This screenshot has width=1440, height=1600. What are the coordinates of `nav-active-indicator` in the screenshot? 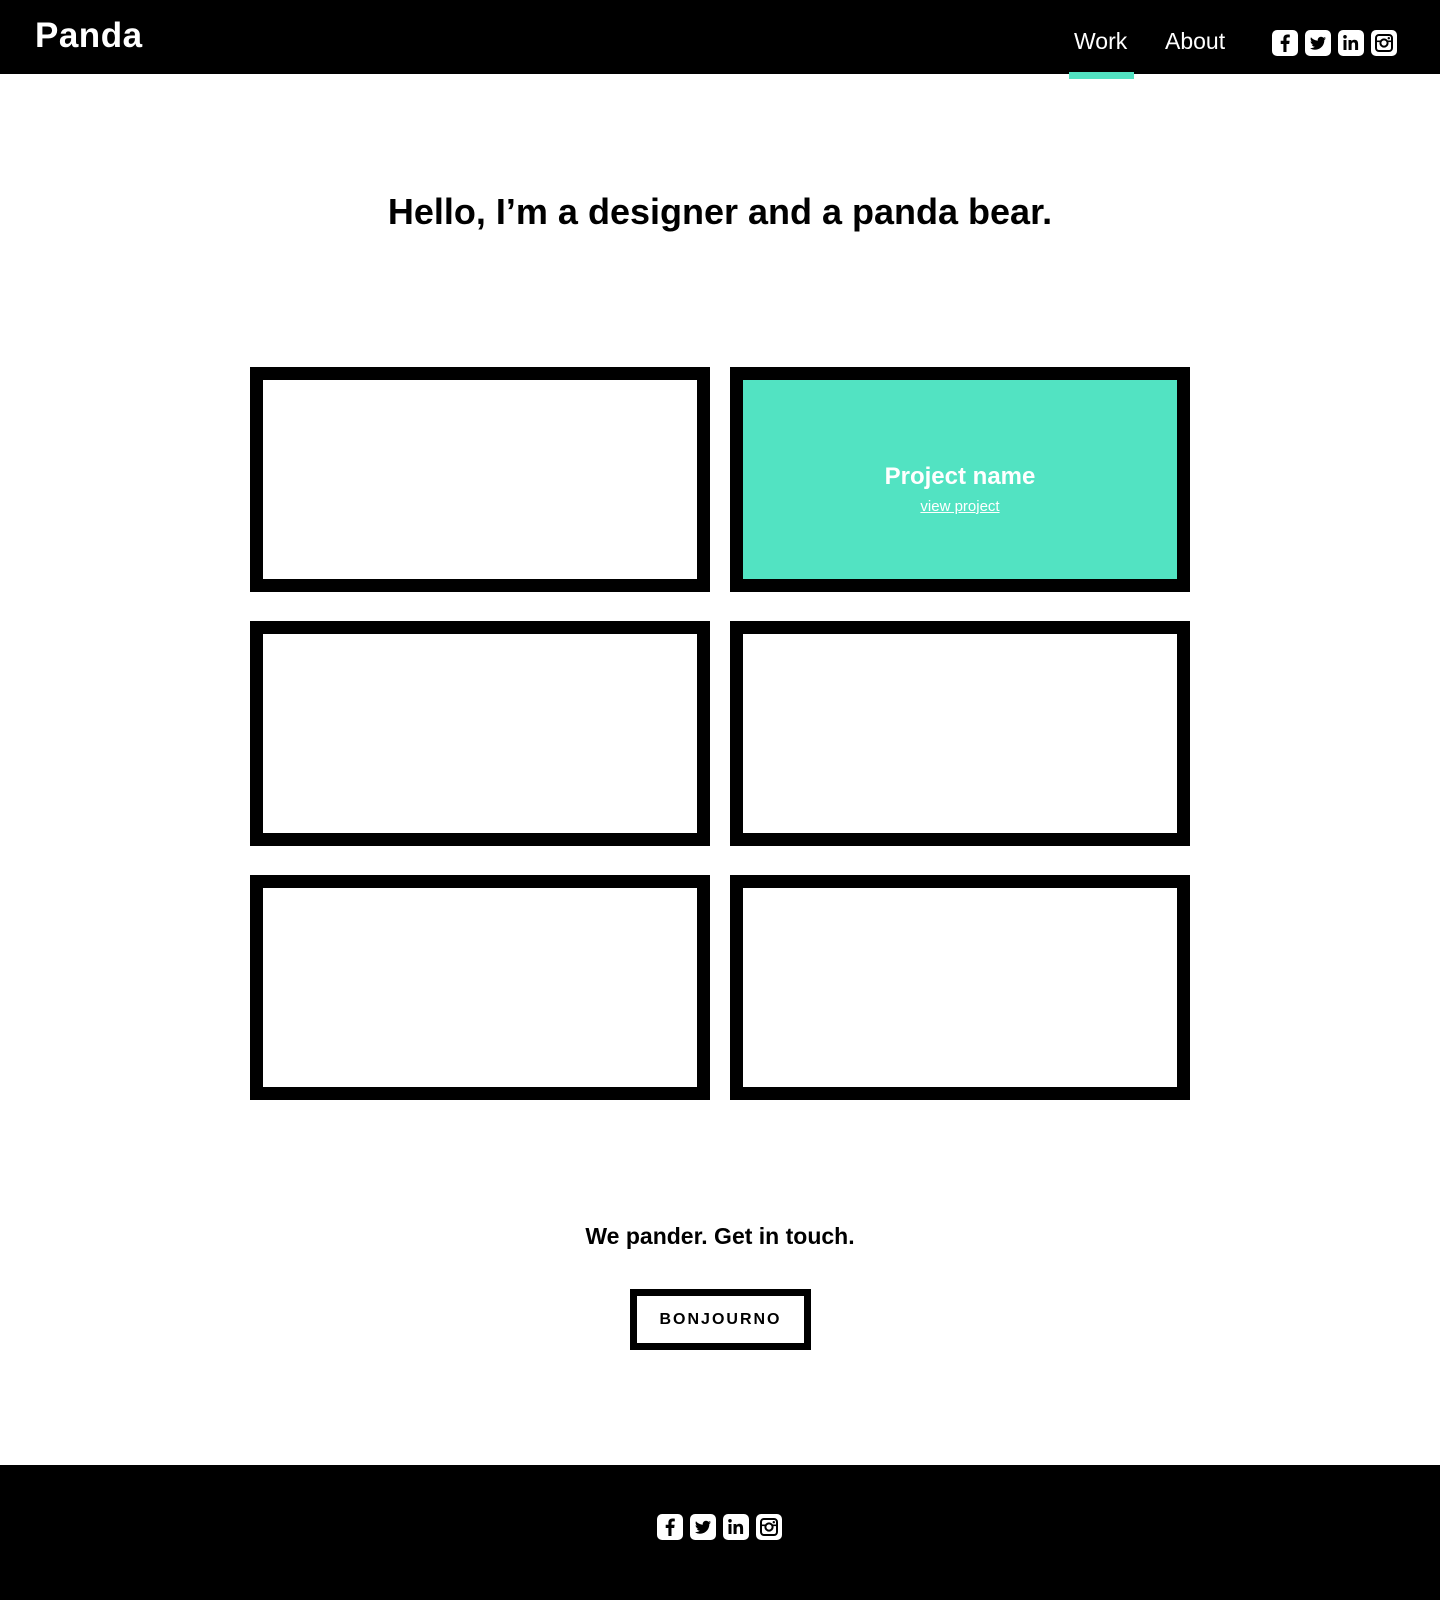 It's located at (1101, 75).